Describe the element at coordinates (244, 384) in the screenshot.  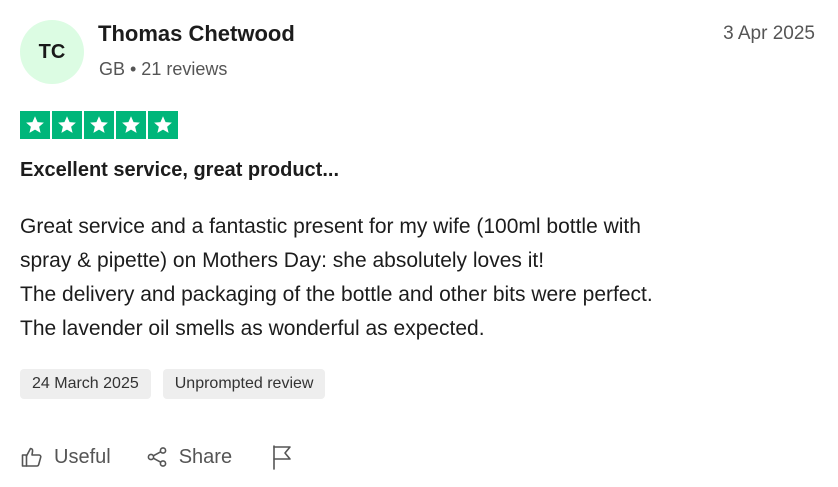
I see `review-type-badge: Unprompted review` at that location.